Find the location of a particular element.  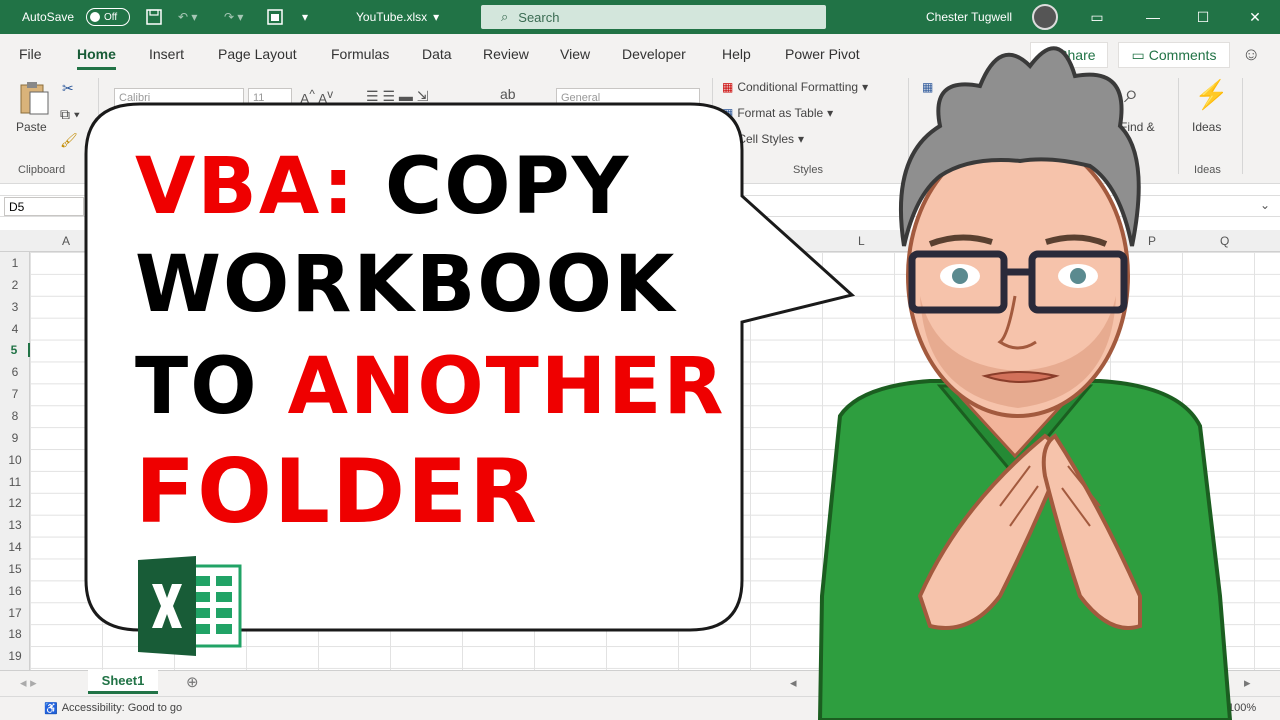

headline-line-4: FOLDER is located at coordinates (337, 491).